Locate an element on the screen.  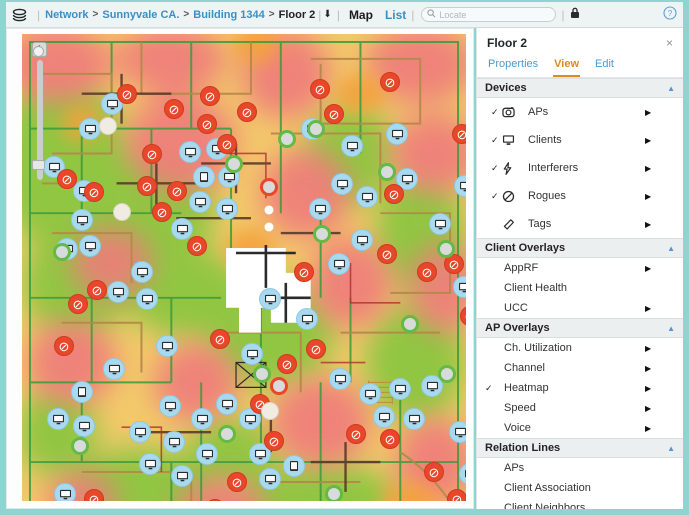
breadcrumb-item-building: Building 1344 is located at coordinates (229, 15).